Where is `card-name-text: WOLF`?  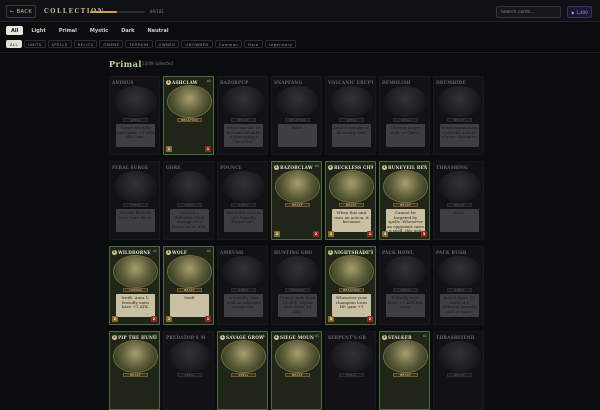 card-name-text: WOLF is located at coordinates (180, 252).